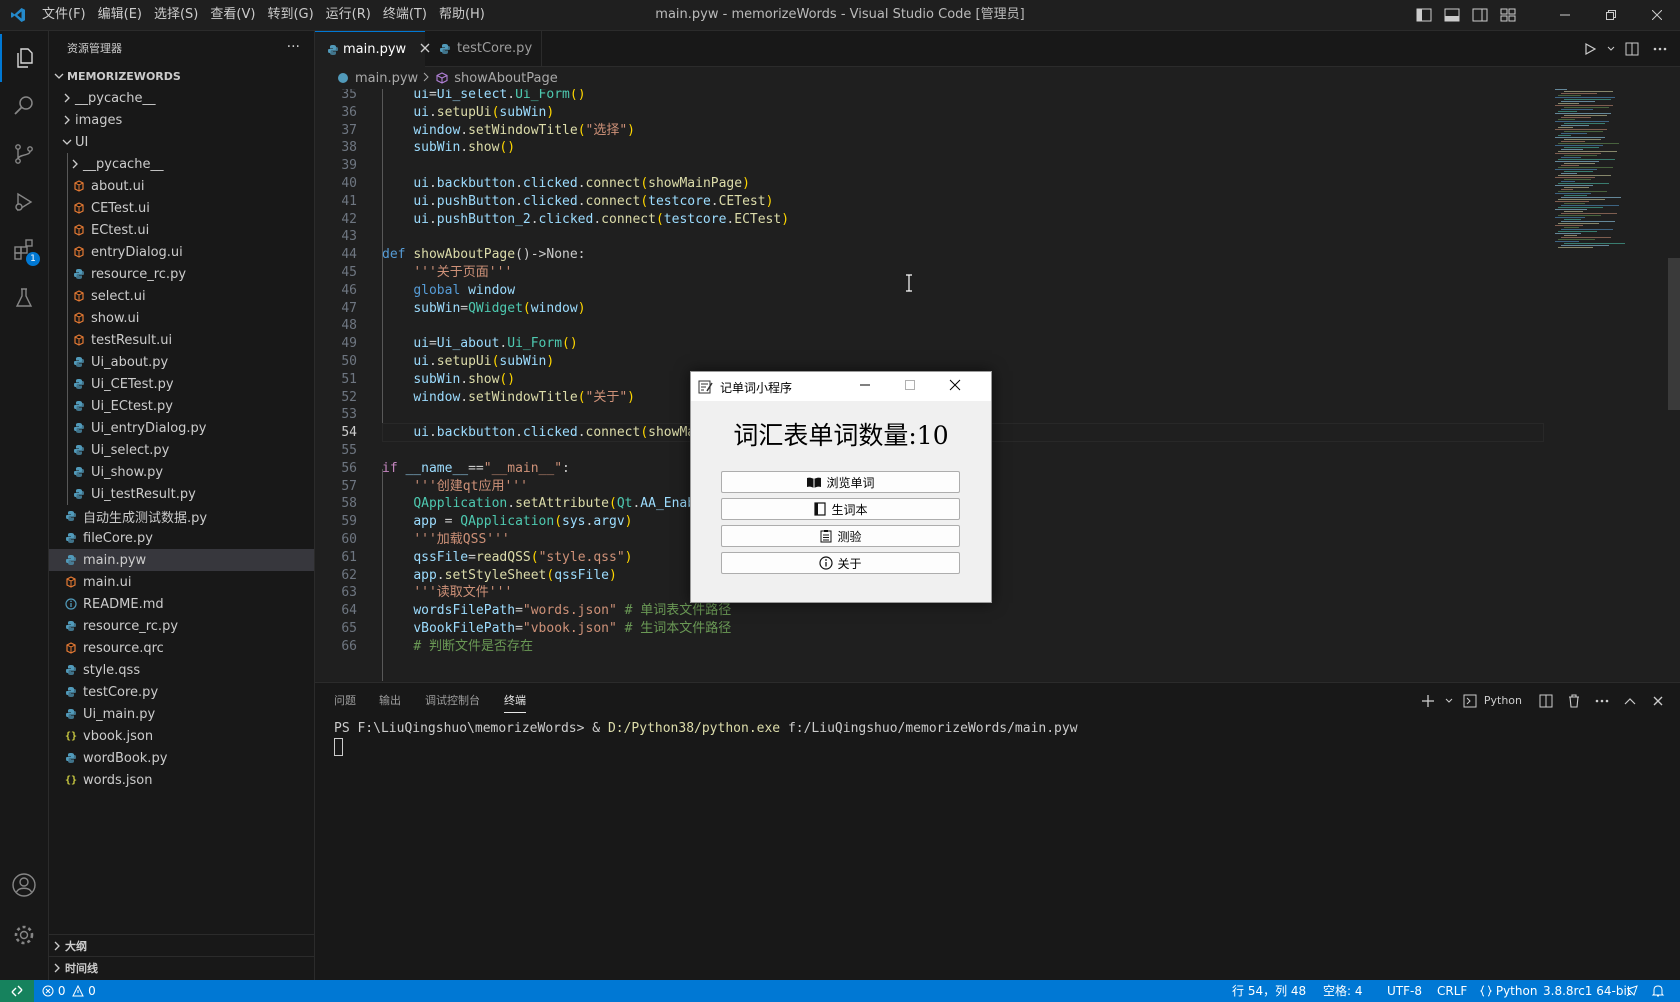 Image resolution: width=1680 pixels, height=1002 pixels. What do you see at coordinates (25, 58) in the screenshot?
I see `explorer-icon` at bounding box center [25, 58].